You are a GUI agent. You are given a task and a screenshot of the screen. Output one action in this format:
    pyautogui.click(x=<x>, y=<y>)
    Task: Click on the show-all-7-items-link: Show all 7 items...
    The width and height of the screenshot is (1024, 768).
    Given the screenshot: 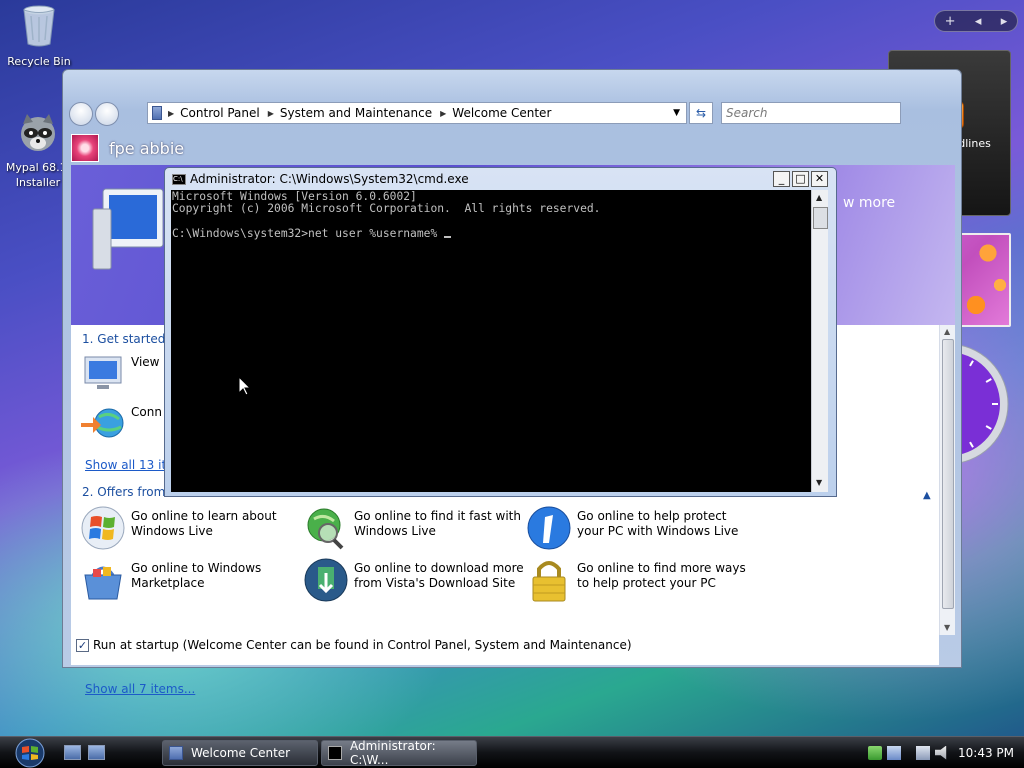 What is the action you would take?
    pyautogui.click(x=140, y=689)
    